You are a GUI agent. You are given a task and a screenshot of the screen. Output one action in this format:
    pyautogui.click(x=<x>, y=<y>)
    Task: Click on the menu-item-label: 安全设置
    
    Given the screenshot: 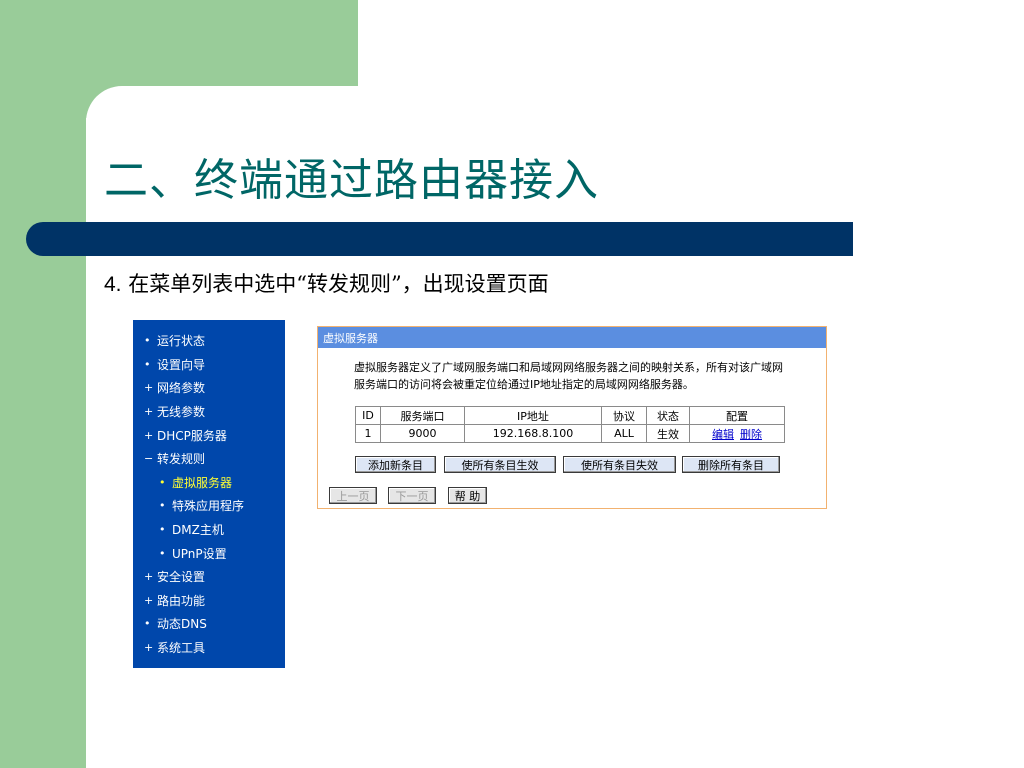 What is the action you would take?
    pyautogui.click(x=181, y=577)
    